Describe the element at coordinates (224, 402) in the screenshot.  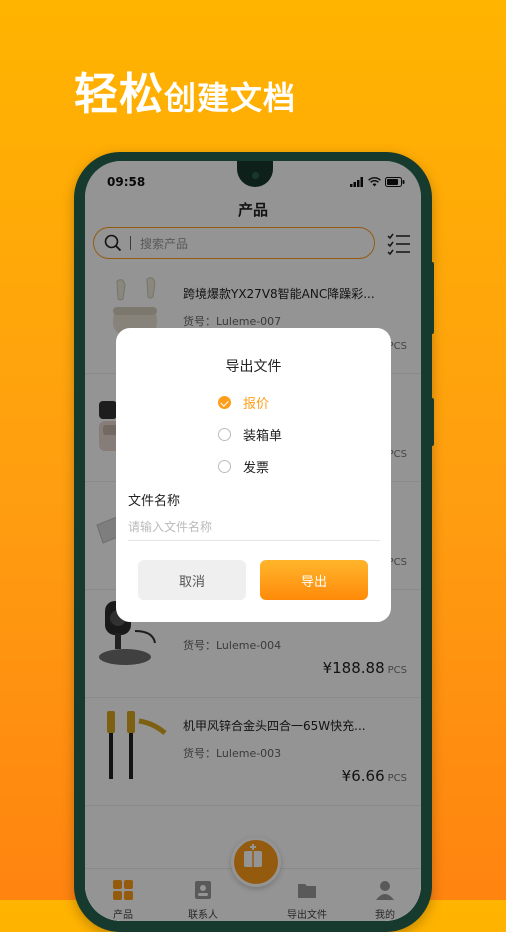
I see `radio-checked-icon` at that location.